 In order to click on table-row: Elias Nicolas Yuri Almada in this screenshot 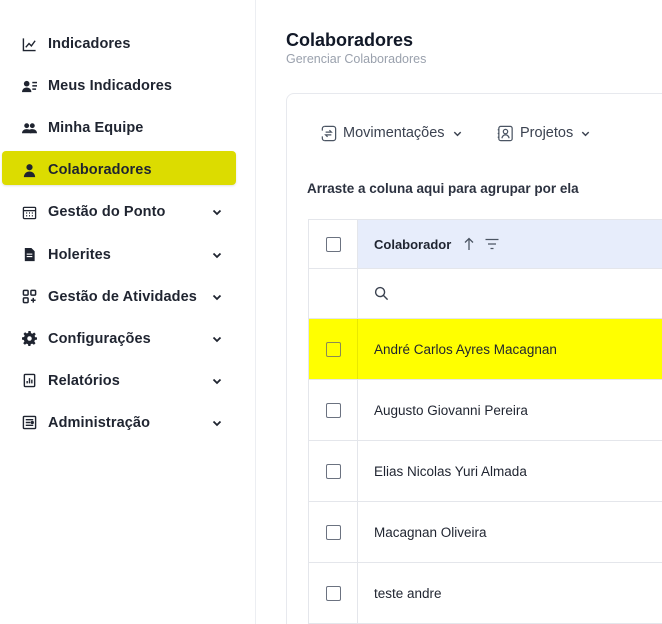, I will do `click(485, 471)`.